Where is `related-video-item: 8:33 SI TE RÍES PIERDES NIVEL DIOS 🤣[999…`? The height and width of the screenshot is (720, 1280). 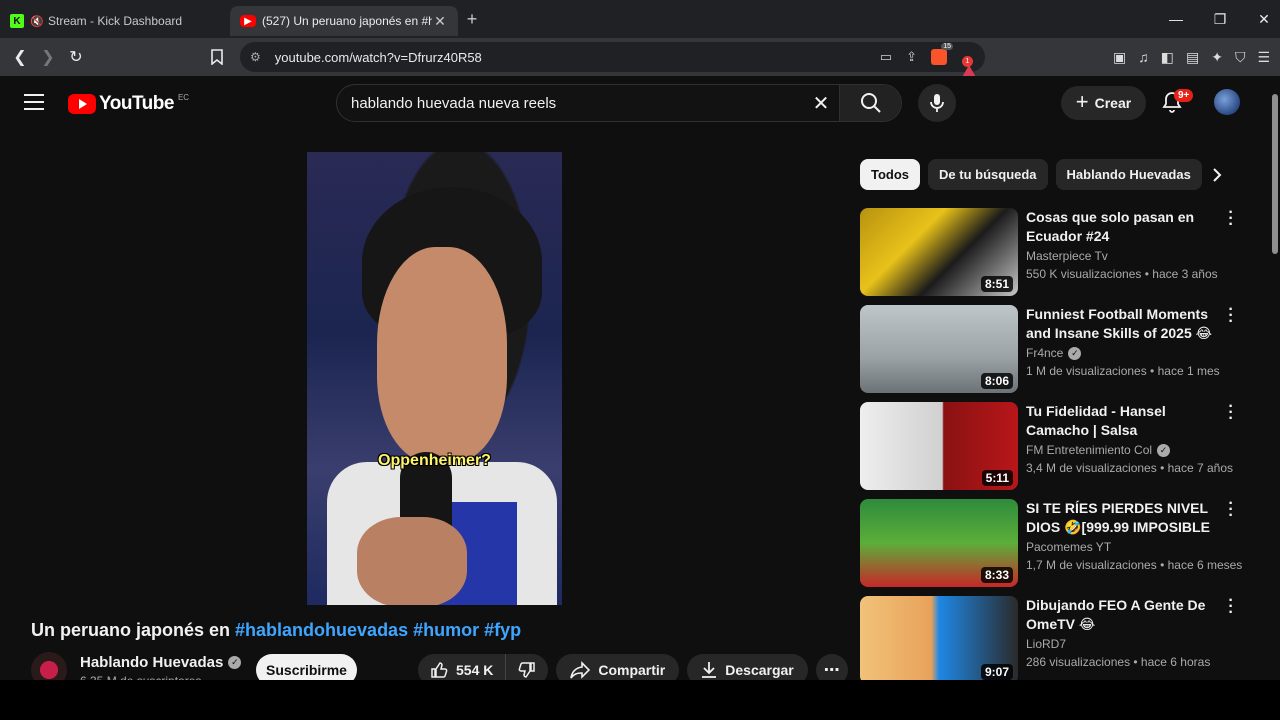 related-video-item: 8:33 SI TE RÍES PIERDES NIVEL DIOS 🤣[999… is located at coordinates (1055, 546).